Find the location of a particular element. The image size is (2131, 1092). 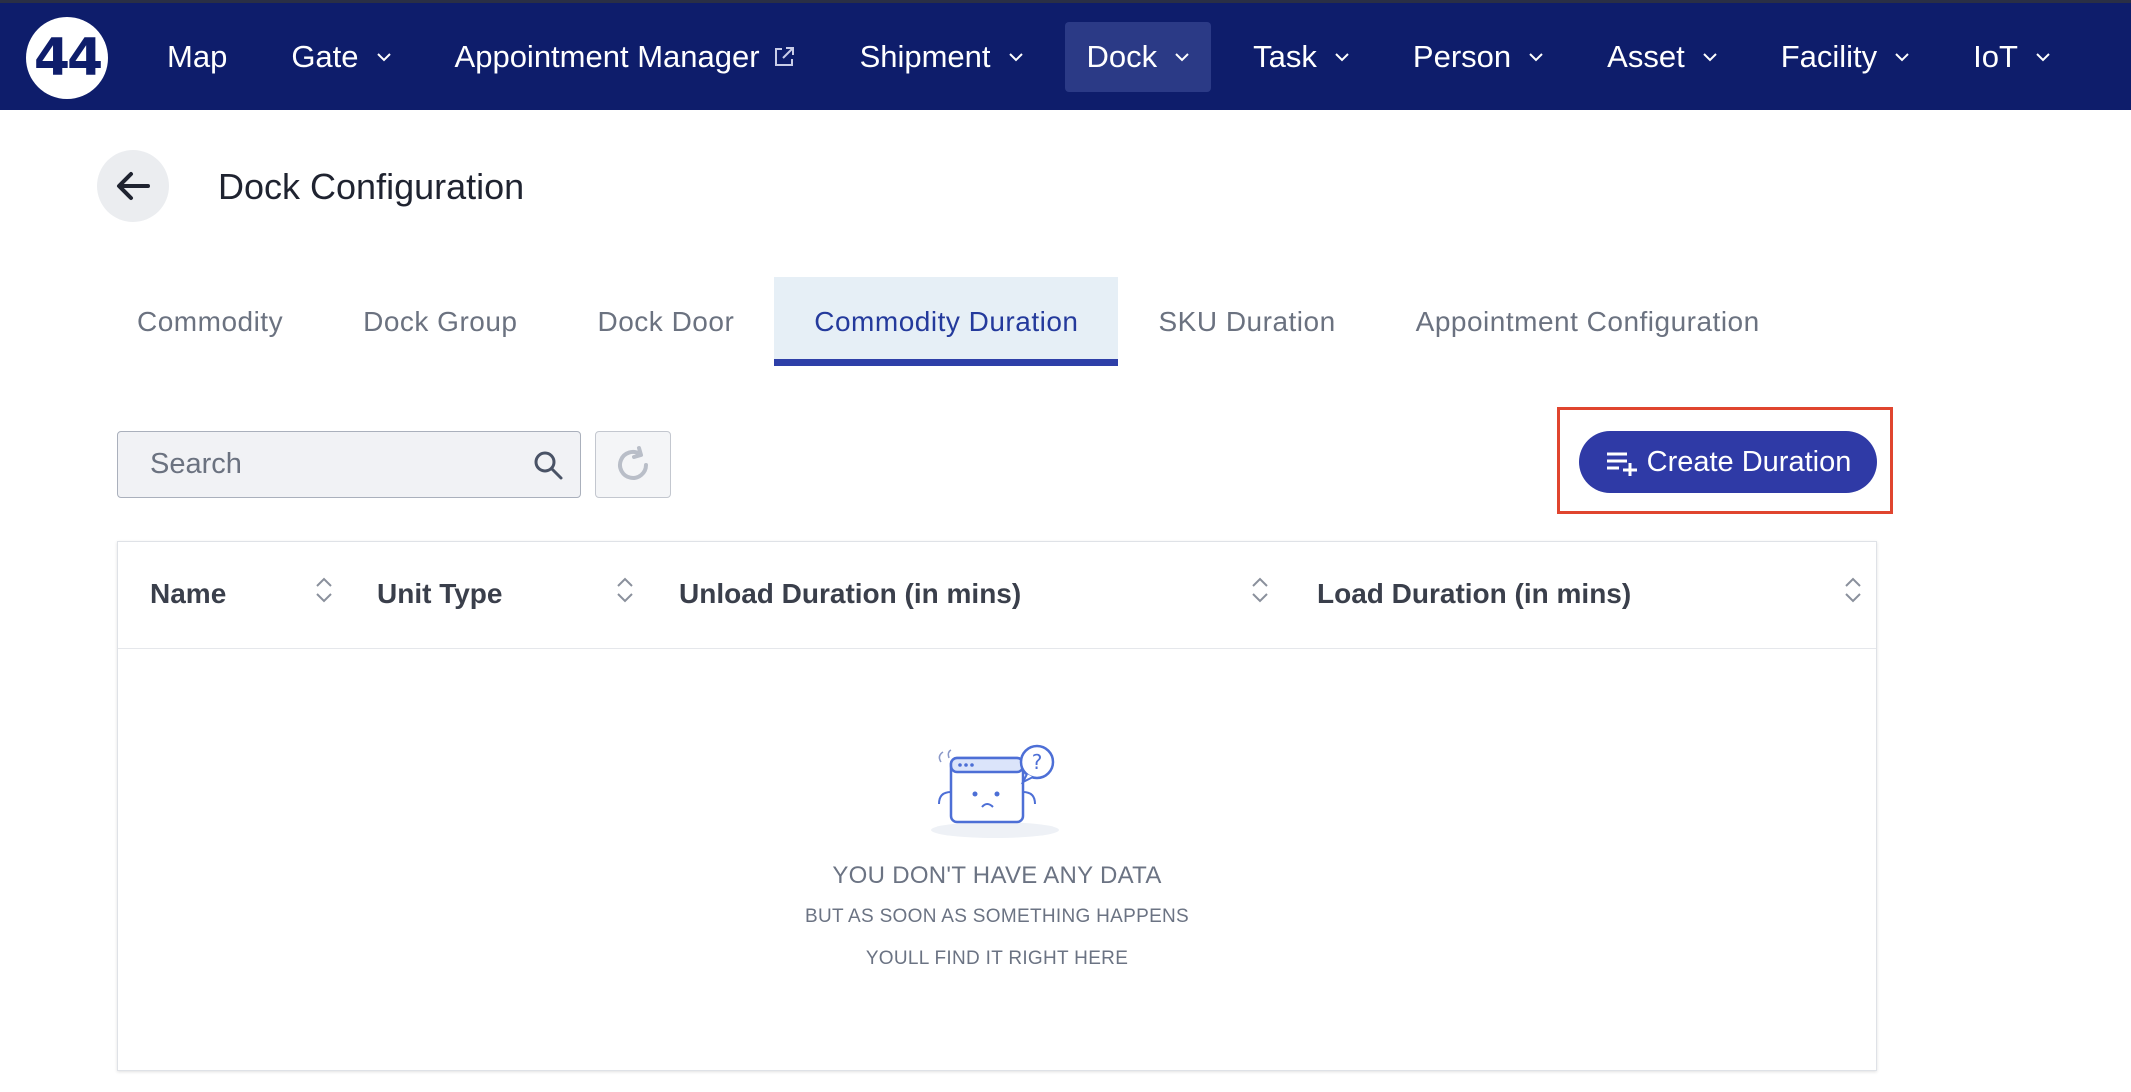

nav-label: Shipment is located at coordinates (925, 56).